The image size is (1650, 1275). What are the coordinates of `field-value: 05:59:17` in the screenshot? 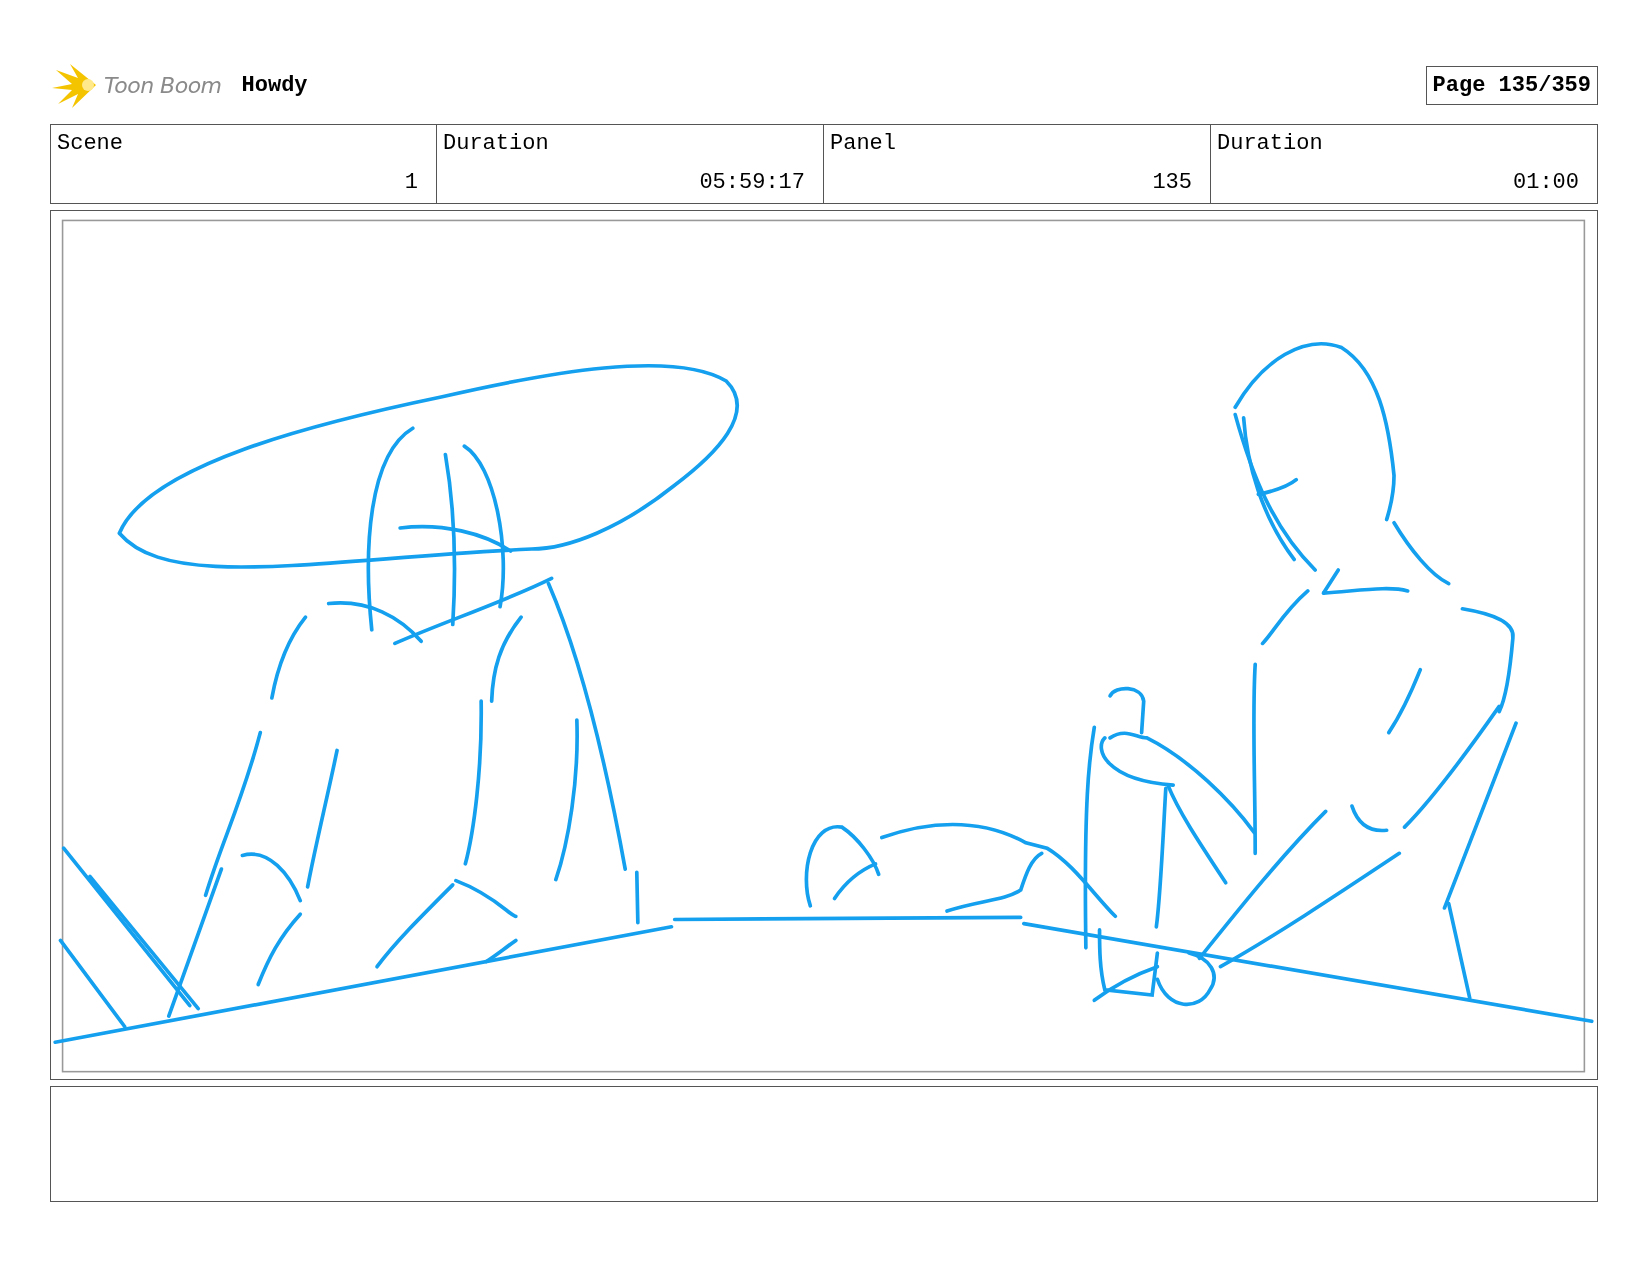 It's located at (752, 182).